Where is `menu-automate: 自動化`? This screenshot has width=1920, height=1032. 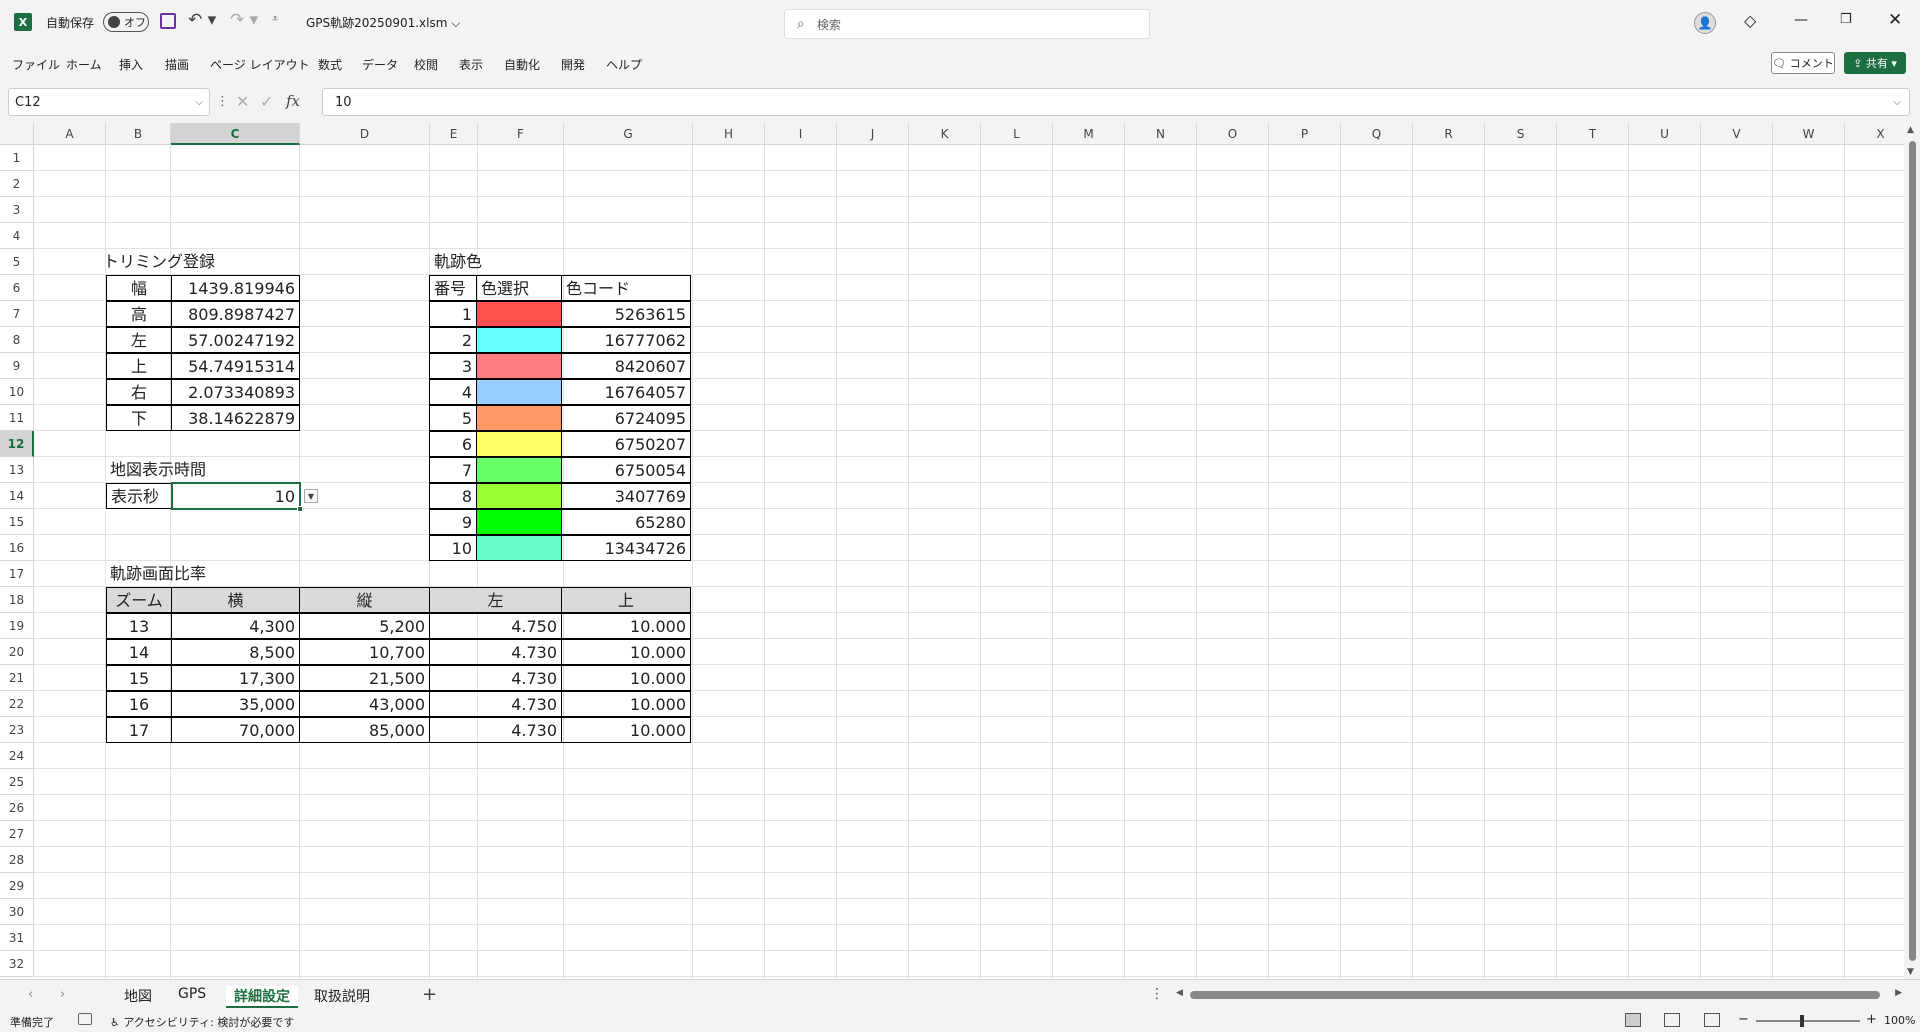 menu-automate: 自動化 is located at coordinates (522, 64).